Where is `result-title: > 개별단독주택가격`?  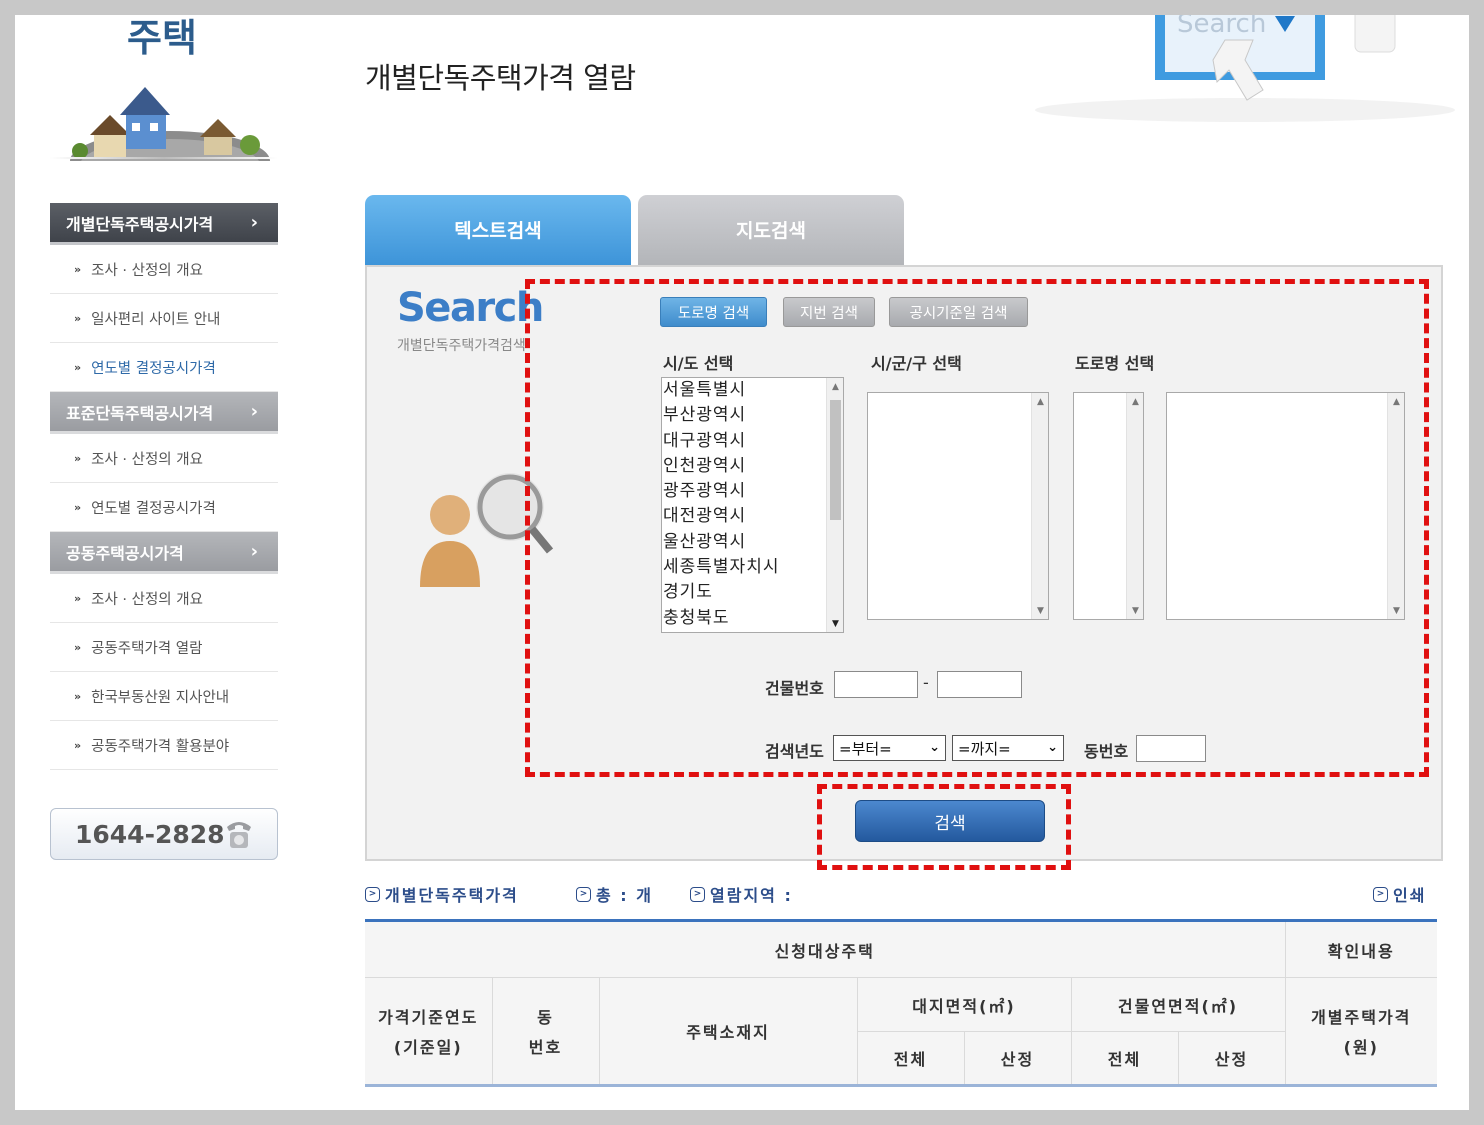
result-title: > 개별단독주택가격 is located at coordinates (442, 894).